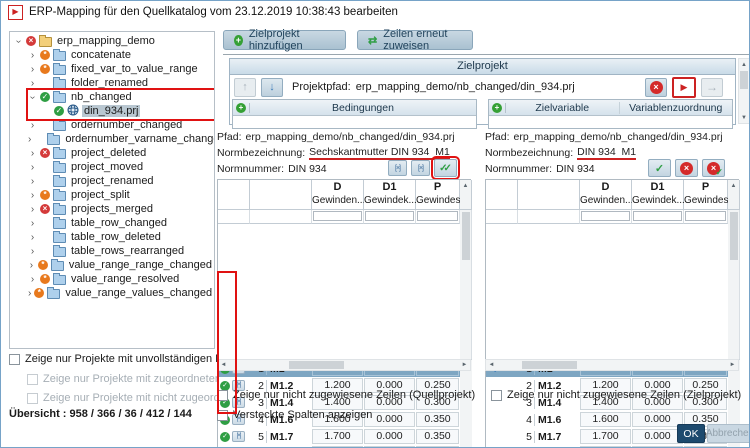 This screenshot has width=750, height=448. I want to click on tree-item-nb_changed: › ✓ nb_changed, so click(112, 97).